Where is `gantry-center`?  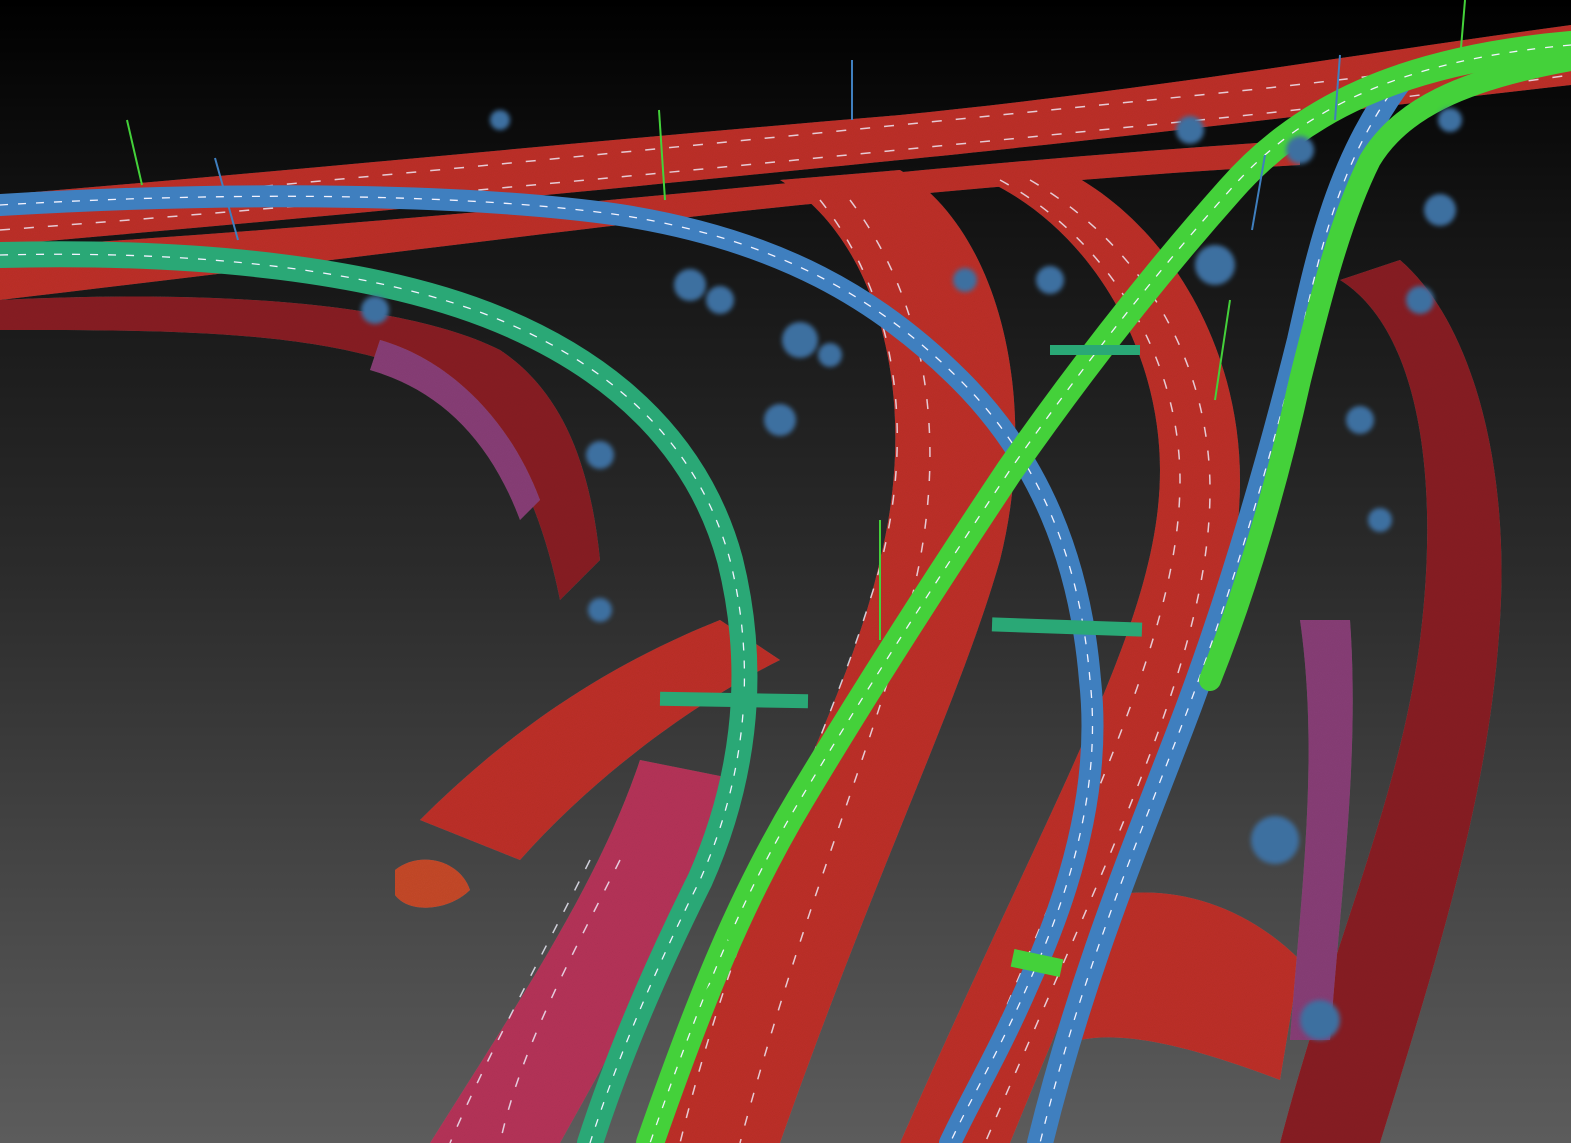
gantry-center is located at coordinates (1067, 627).